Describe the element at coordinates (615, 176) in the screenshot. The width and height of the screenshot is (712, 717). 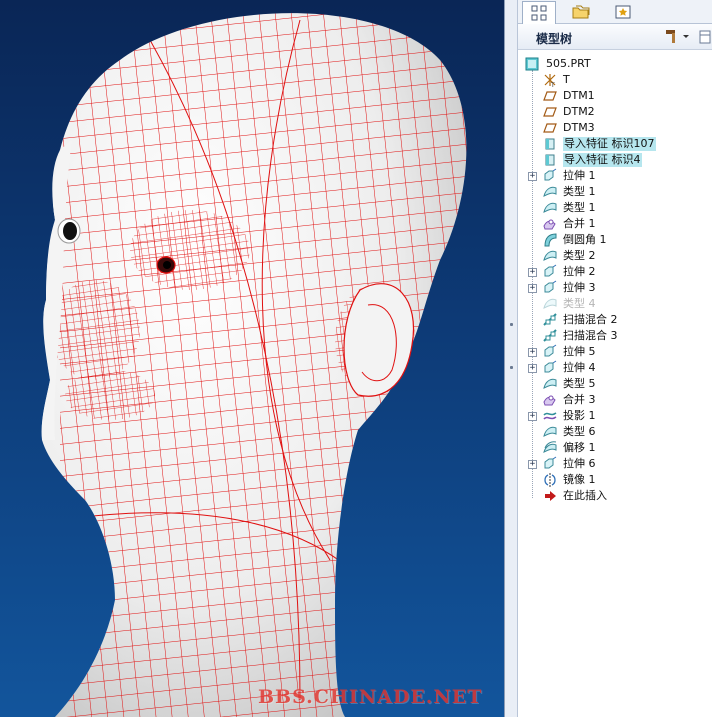
I see `tree-item: + 拉伸 1` at that location.